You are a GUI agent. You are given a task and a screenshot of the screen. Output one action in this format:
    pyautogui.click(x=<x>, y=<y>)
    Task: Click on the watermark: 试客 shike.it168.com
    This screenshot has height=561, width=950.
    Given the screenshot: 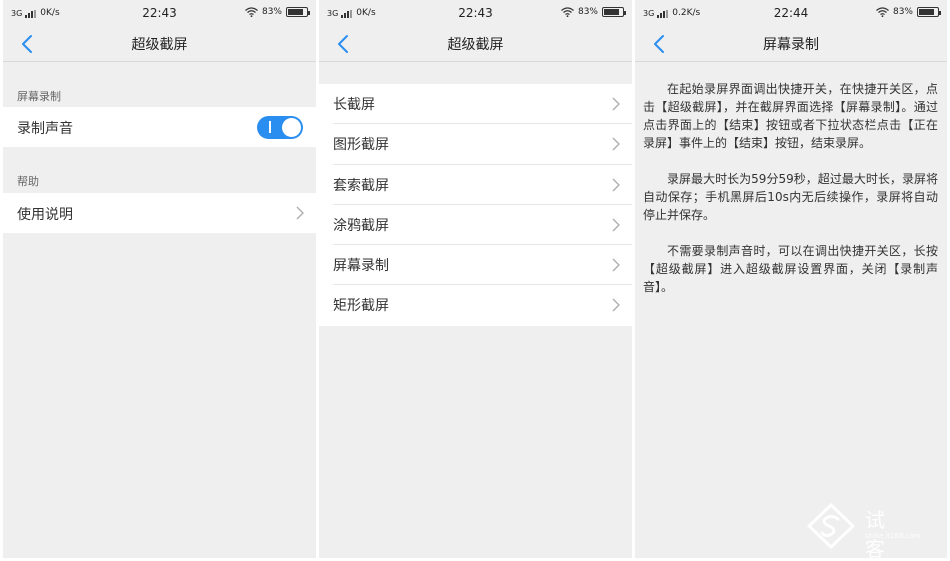 What is the action you would take?
    pyautogui.click(x=871, y=530)
    